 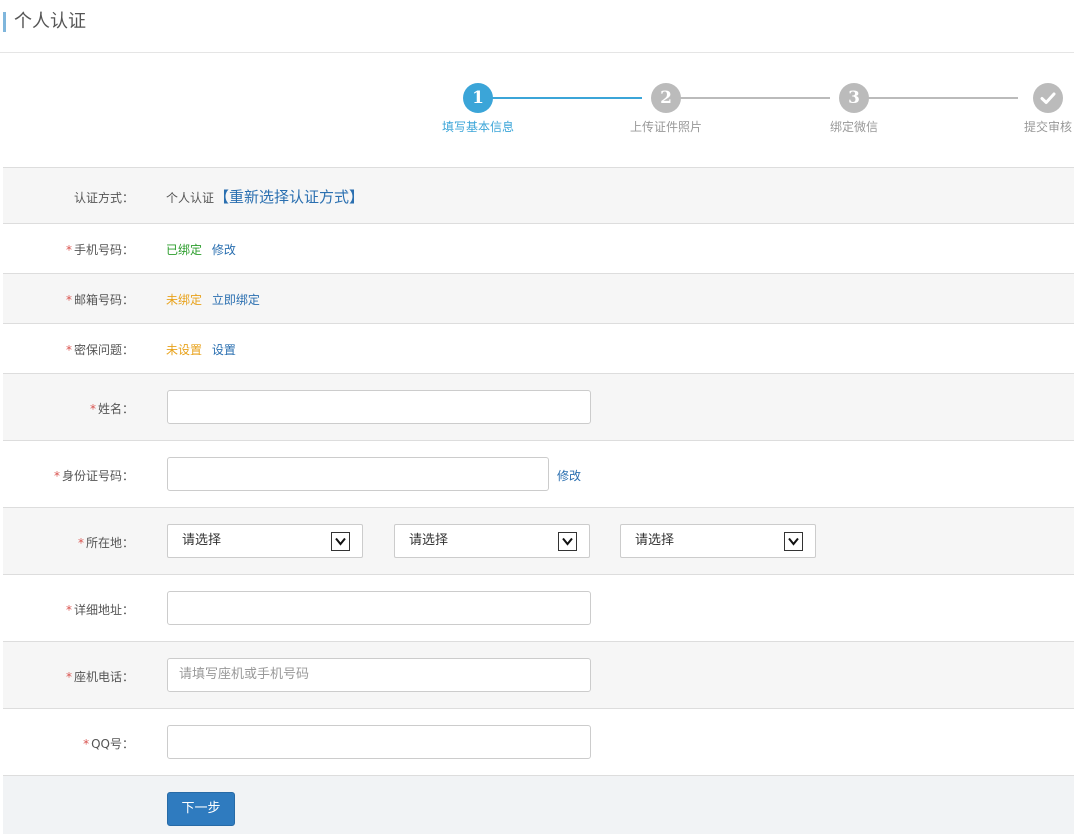 I want to click on phone-value-wrap: 已绑定 修改, so click(x=201, y=249).